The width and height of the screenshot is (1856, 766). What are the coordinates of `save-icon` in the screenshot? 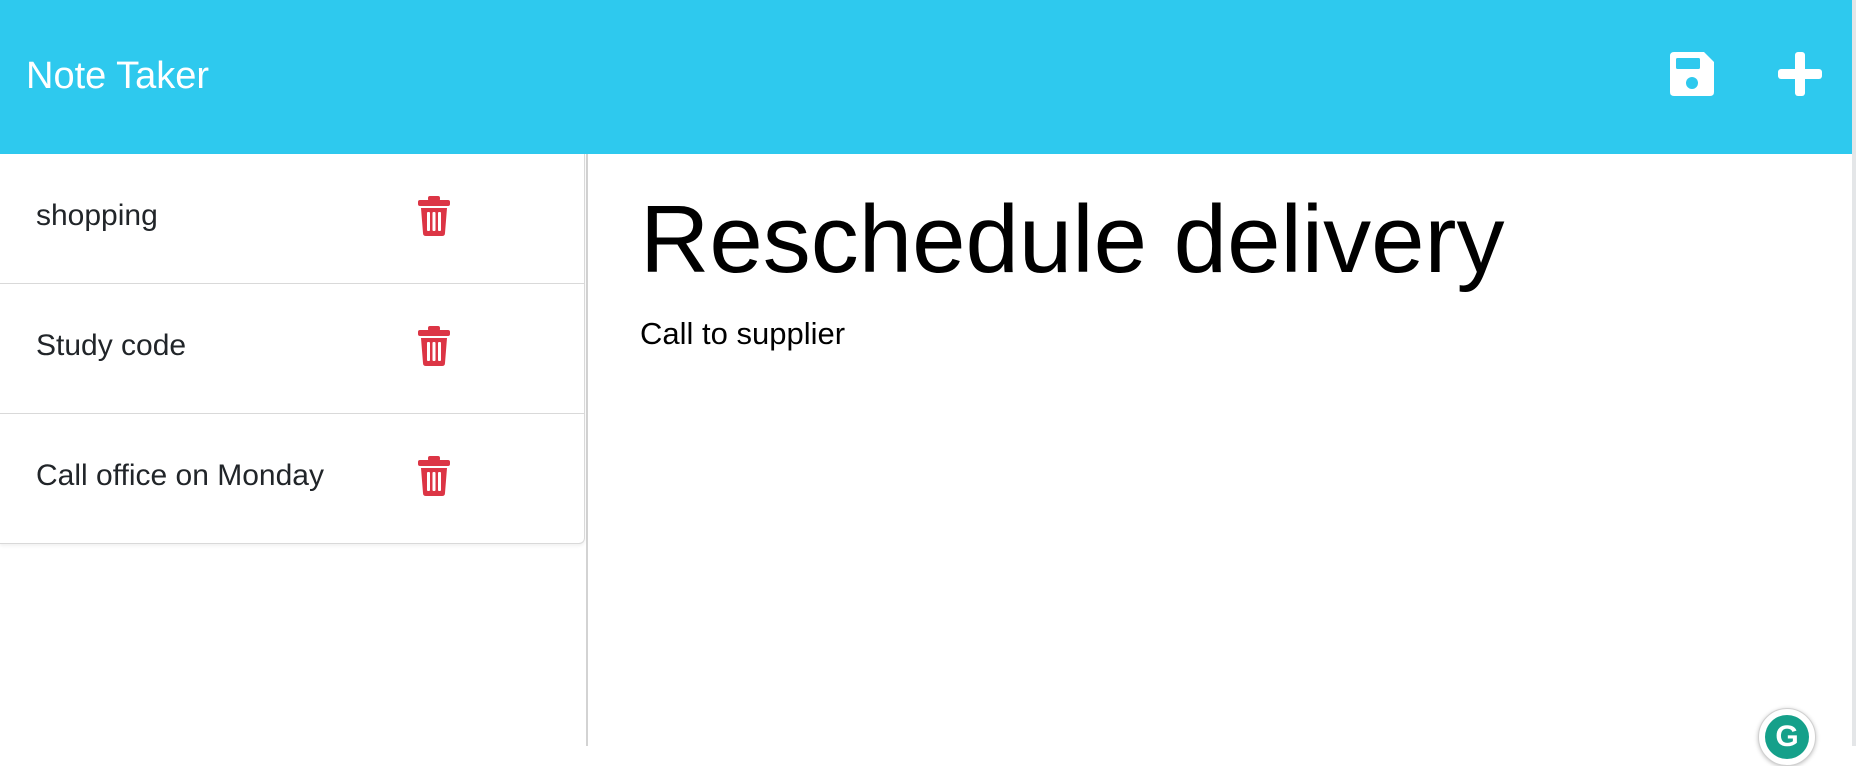 It's located at (1692, 74).